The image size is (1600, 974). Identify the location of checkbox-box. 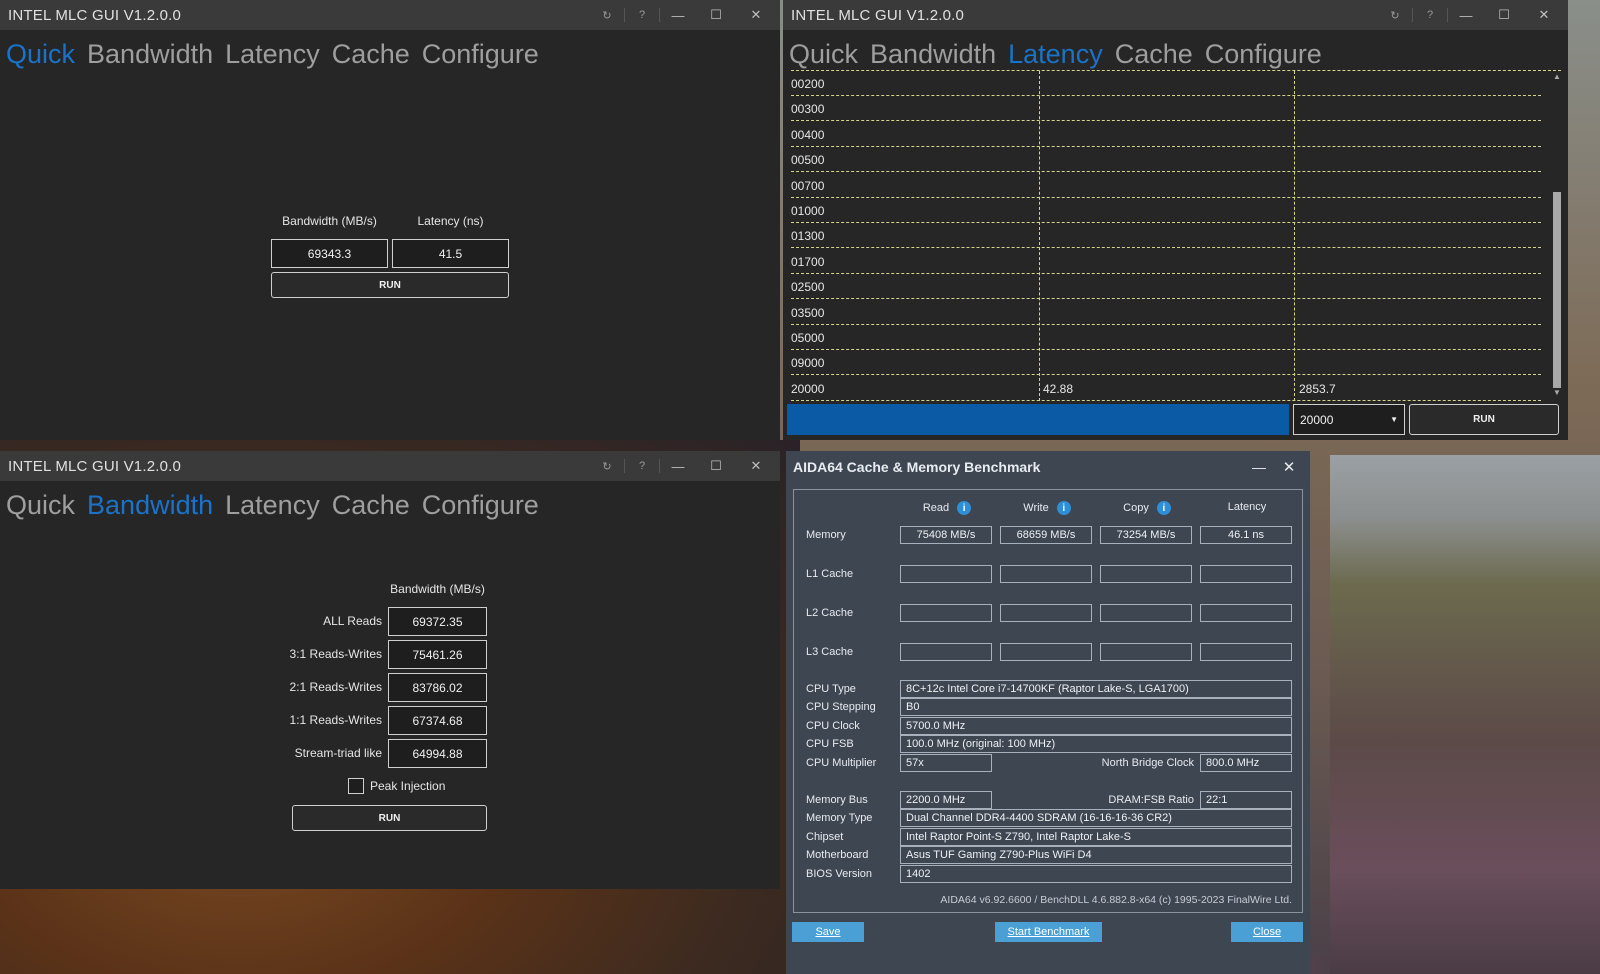
(356, 786).